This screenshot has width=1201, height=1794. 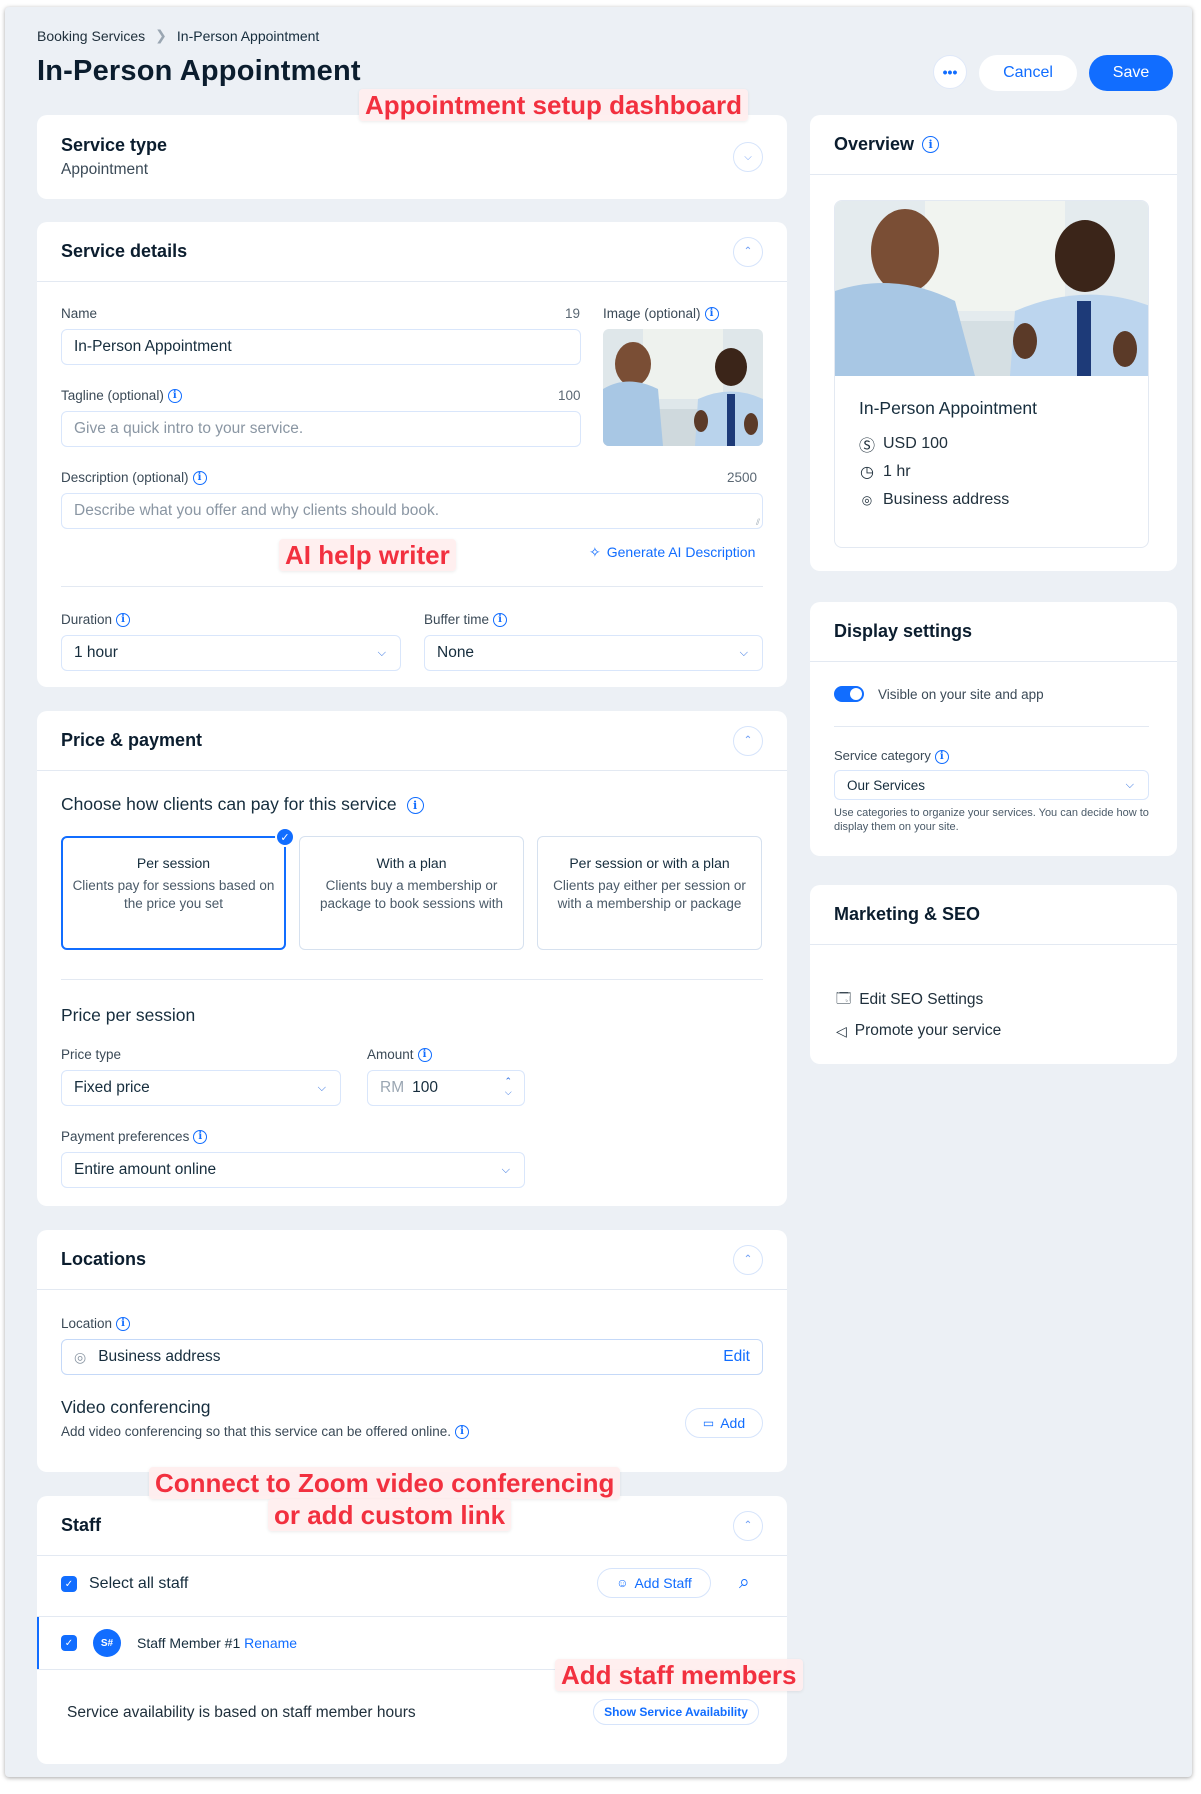 I want to click on breadcrumb: Booking Services ❯ In-Person Appointment, so click(x=178, y=35).